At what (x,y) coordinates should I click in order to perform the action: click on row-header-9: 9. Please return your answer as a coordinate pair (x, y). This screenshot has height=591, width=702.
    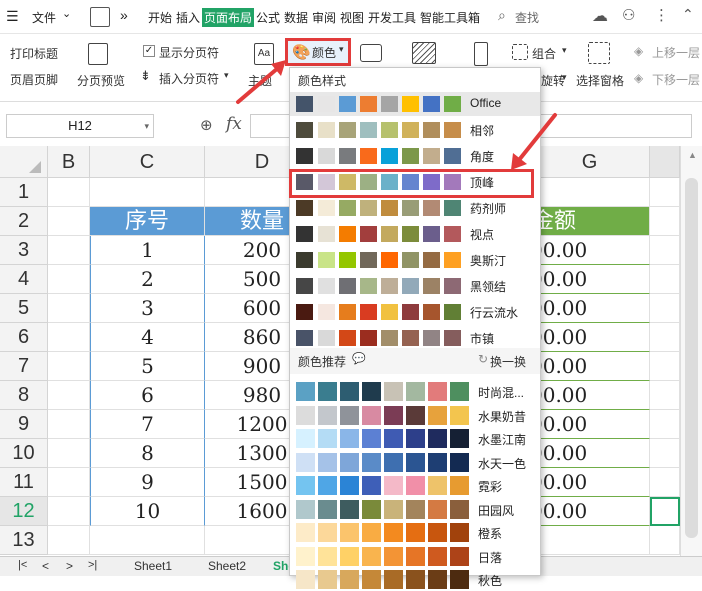
    Looking at the image, I should click on (24, 424).